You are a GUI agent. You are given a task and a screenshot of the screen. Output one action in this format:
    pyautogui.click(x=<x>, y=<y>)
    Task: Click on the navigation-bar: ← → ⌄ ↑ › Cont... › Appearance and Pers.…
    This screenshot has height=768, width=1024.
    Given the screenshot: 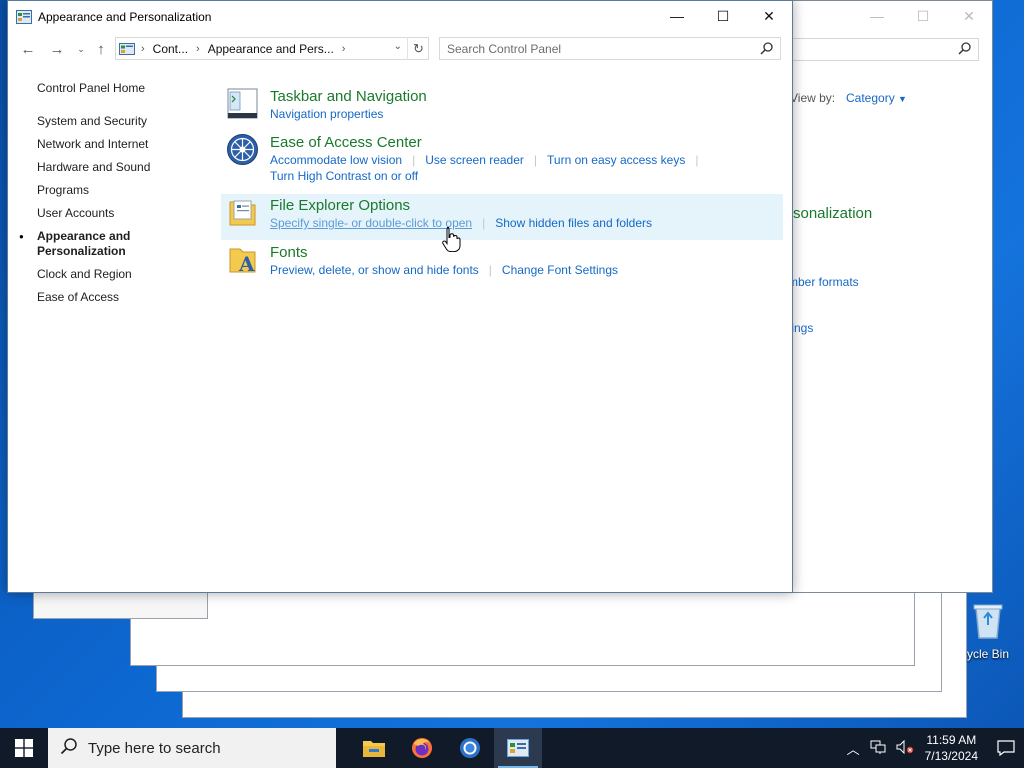 What is the action you would take?
    pyautogui.click(x=400, y=49)
    